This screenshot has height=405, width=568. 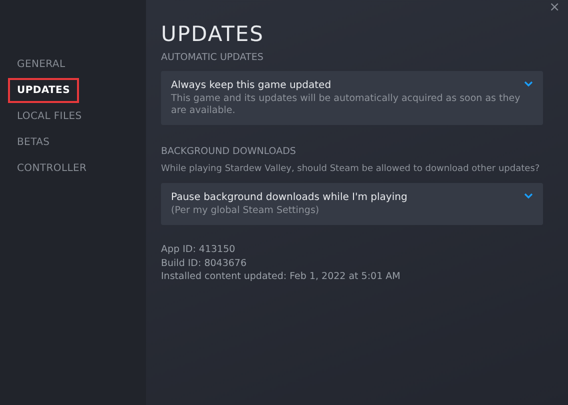 I want to click on section-question: While playing Stardew Valley, should Steam be allowed to download other updates?, so click(x=351, y=169).